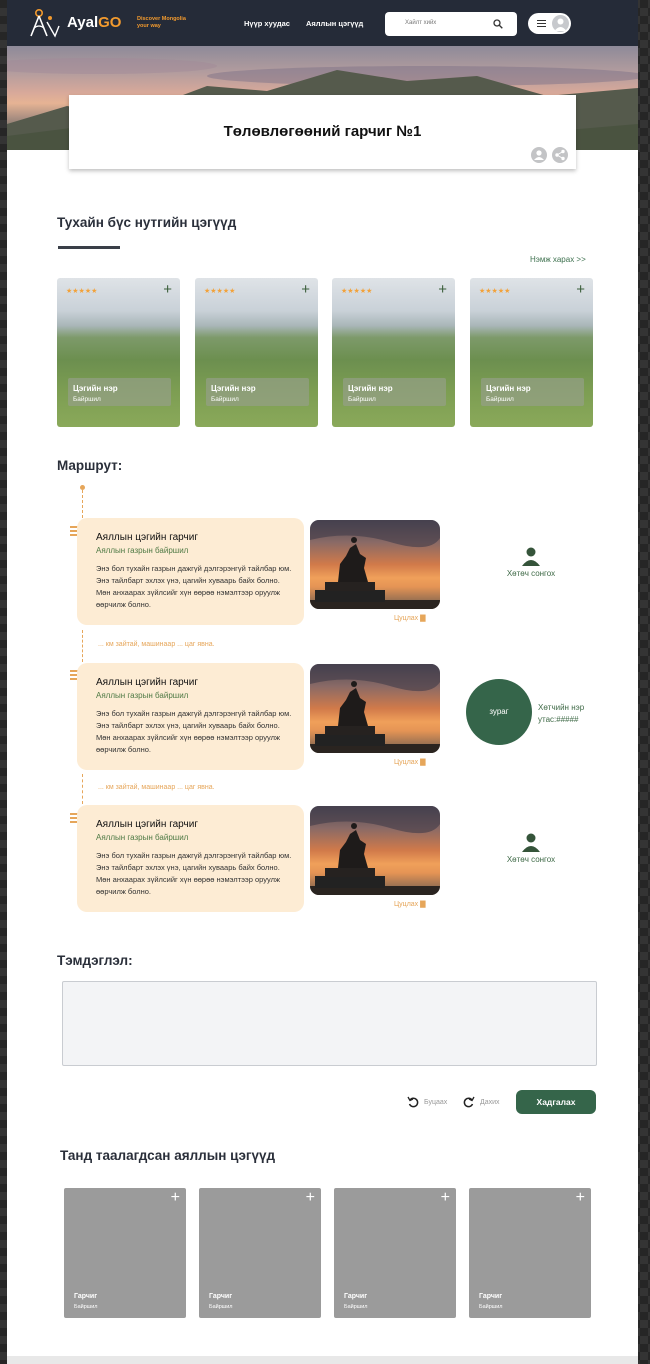 The image size is (650, 1364). Describe the element at coordinates (90, 465) in the screenshot. I see `route-heading: Маршрут:` at that location.